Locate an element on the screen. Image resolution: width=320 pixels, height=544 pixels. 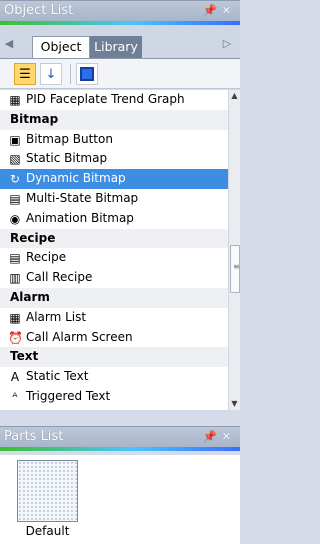
list-item-label: Animation Bitmap is located at coordinates (80, 217).